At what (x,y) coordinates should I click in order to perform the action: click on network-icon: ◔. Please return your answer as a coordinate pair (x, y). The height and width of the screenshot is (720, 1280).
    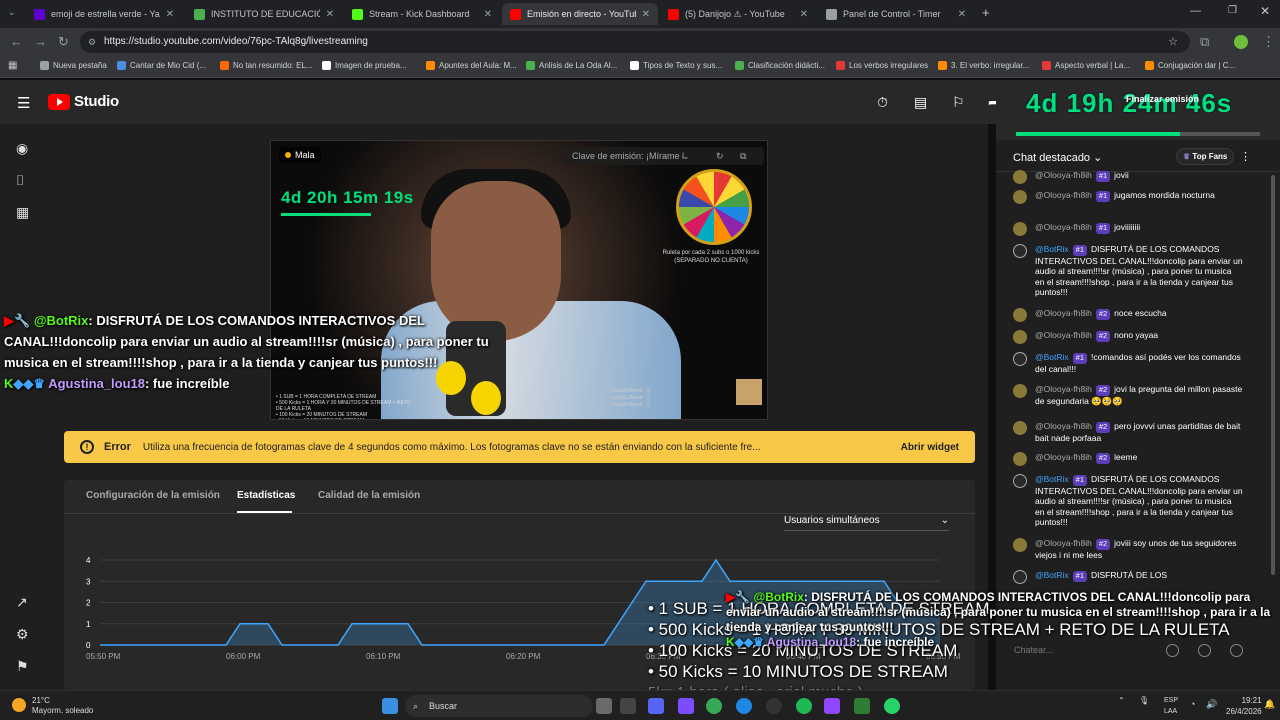
    Looking at the image, I should click on (1192, 704).